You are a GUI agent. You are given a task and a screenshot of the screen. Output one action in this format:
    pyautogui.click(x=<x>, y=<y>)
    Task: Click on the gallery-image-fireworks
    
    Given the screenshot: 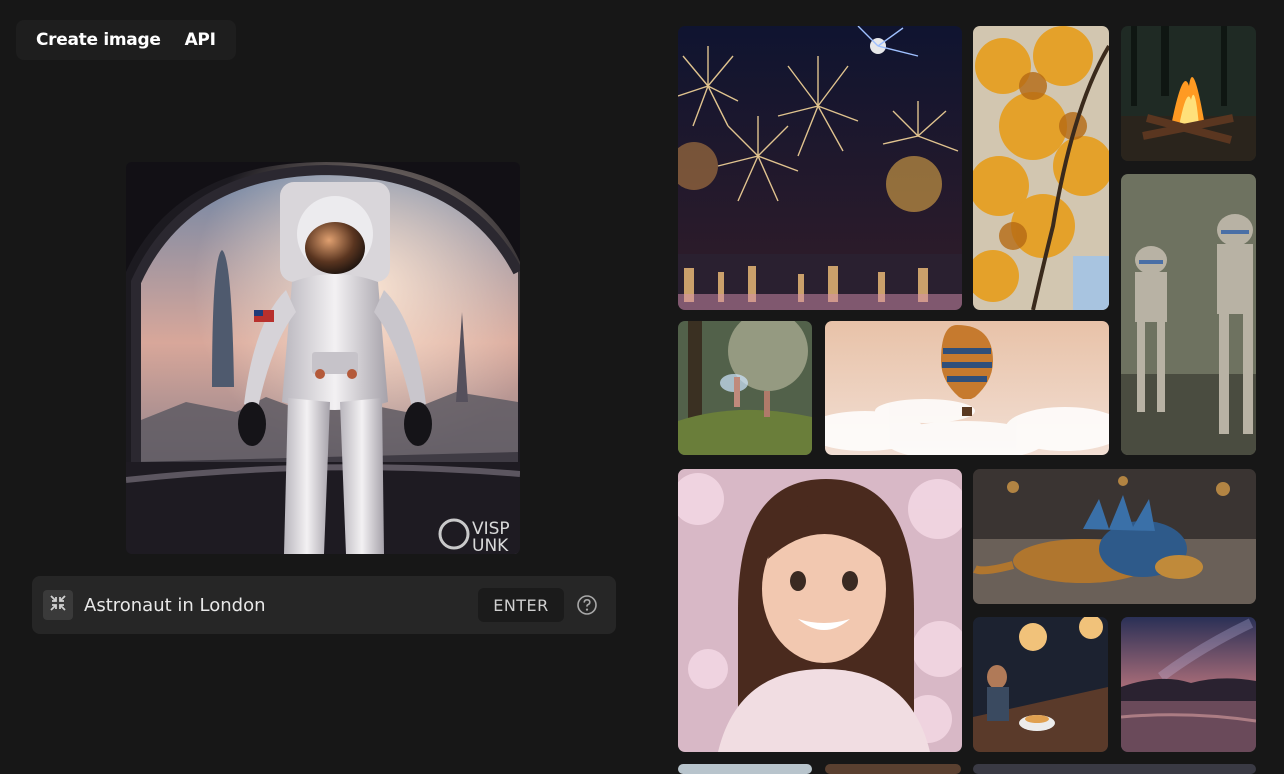 What is the action you would take?
    pyautogui.click(x=820, y=168)
    